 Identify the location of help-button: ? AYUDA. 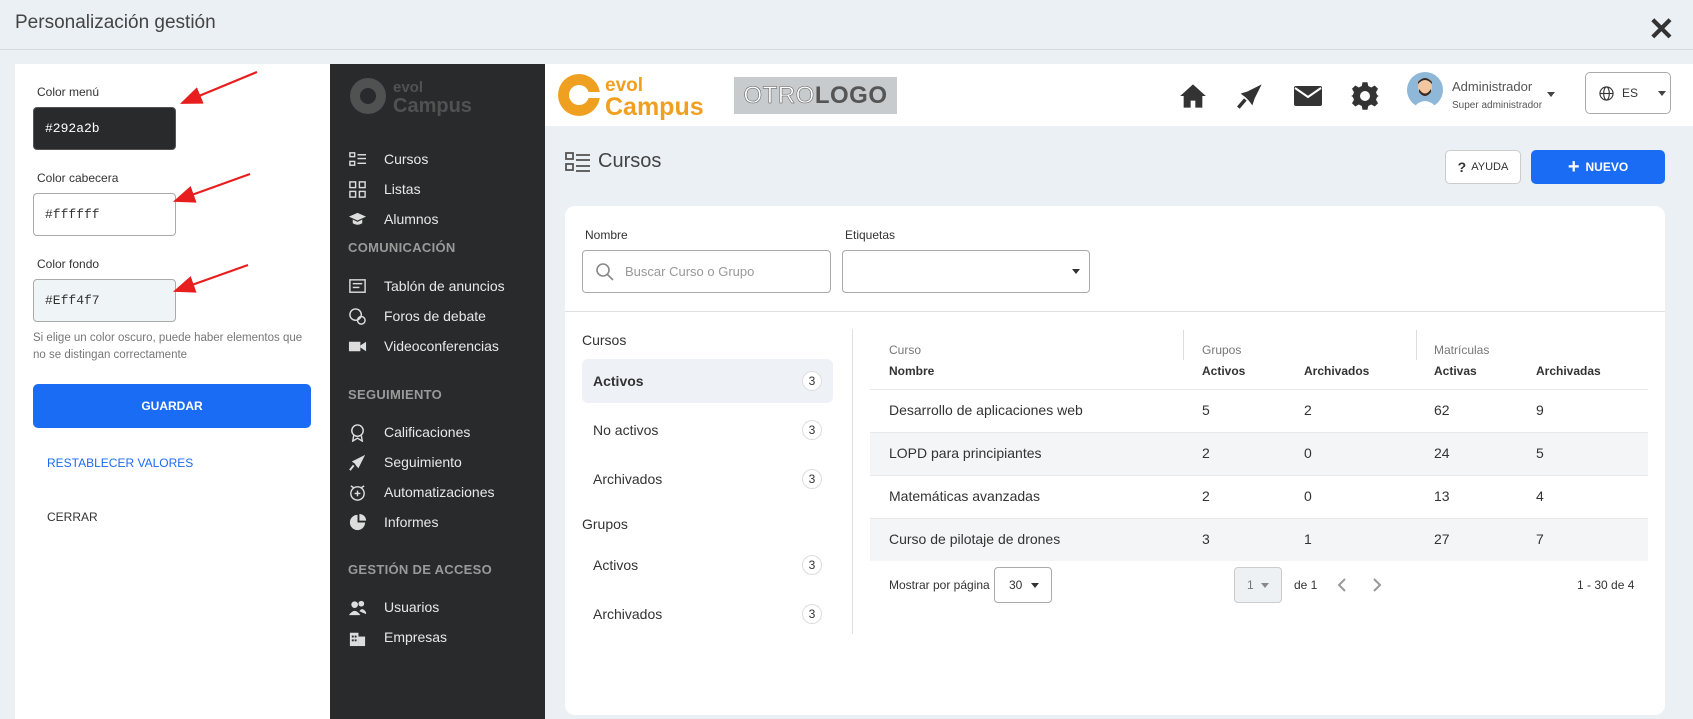
(1483, 167).